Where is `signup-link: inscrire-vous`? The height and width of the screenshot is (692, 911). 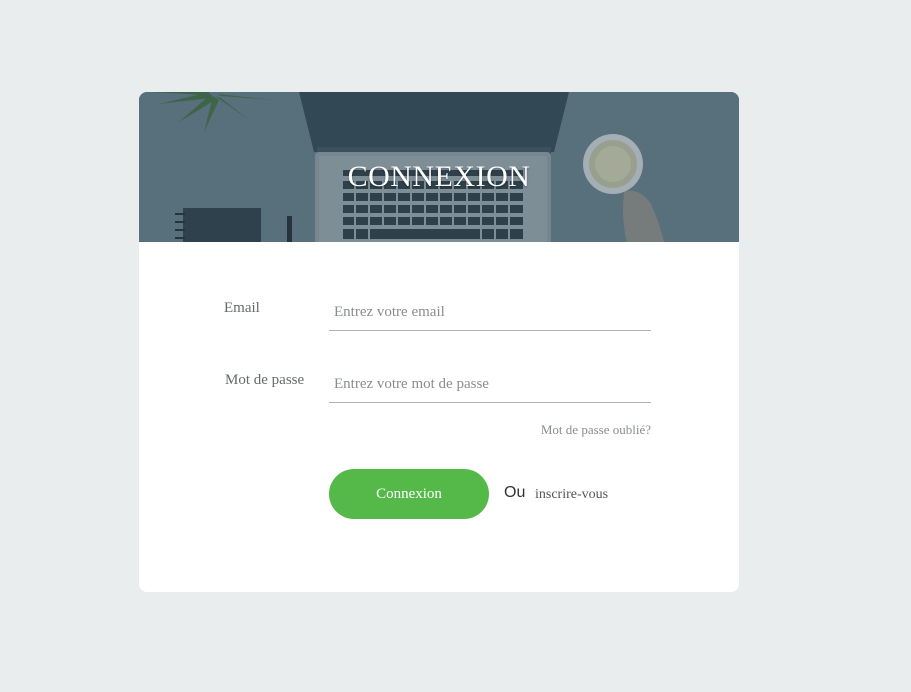 signup-link: inscrire-vous is located at coordinates (571, 495).